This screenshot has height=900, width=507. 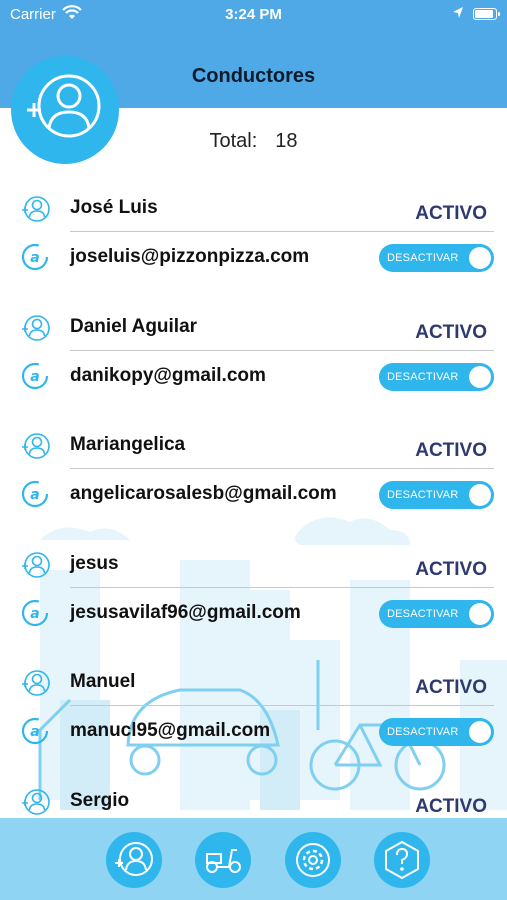 I want to click on add-driver-avatar-icon, so click(x=65, y=110).